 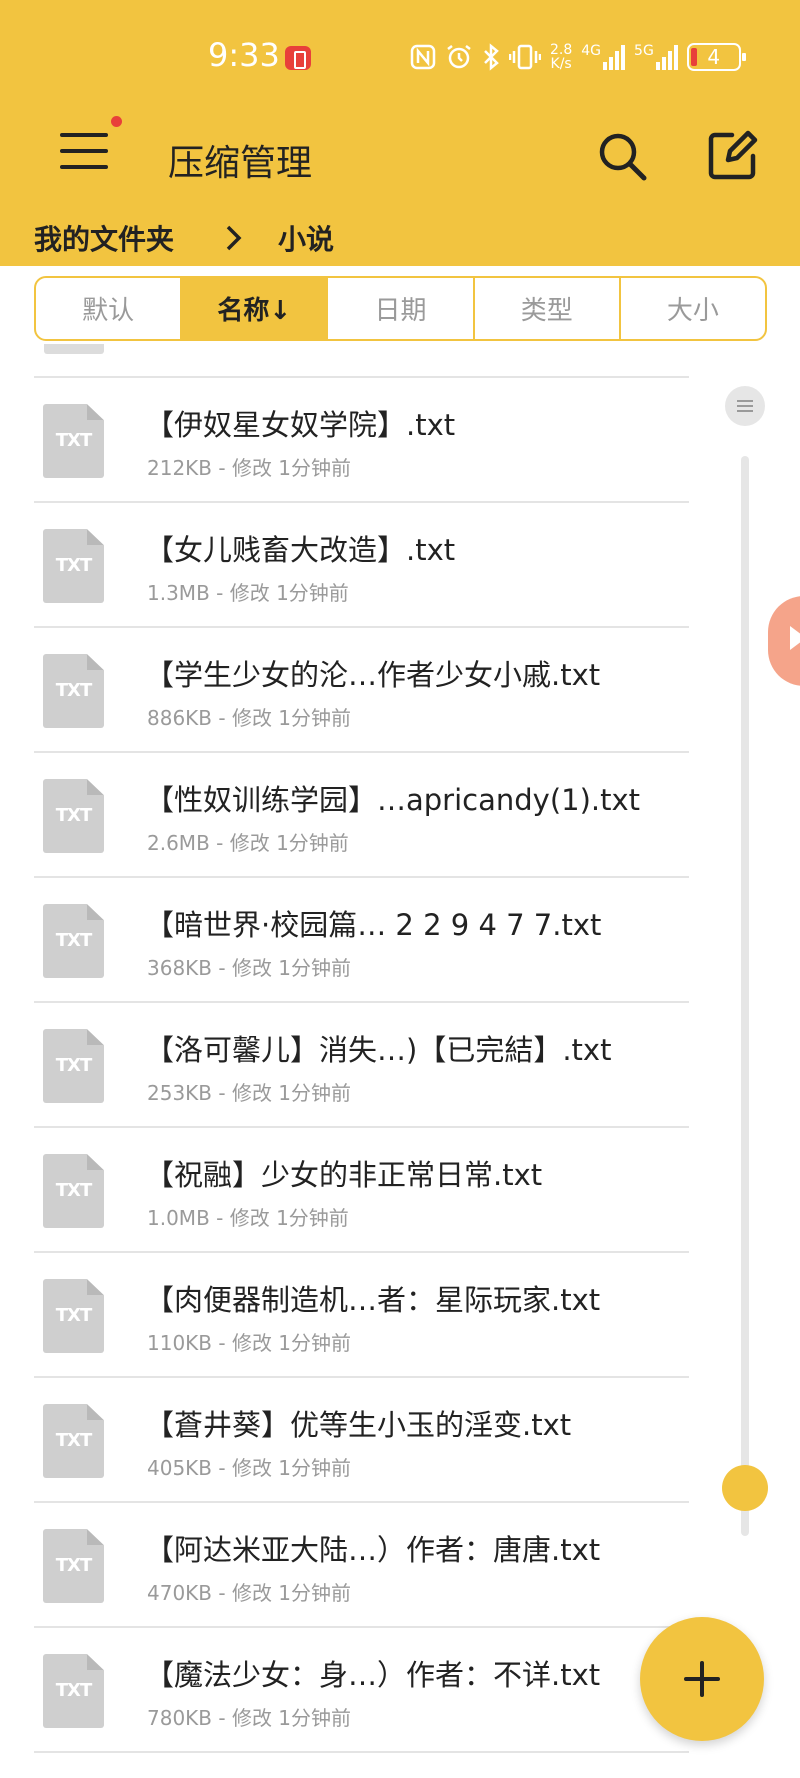 I want to click on breadcrumb-current: 小说, so click(x=306, y=238).